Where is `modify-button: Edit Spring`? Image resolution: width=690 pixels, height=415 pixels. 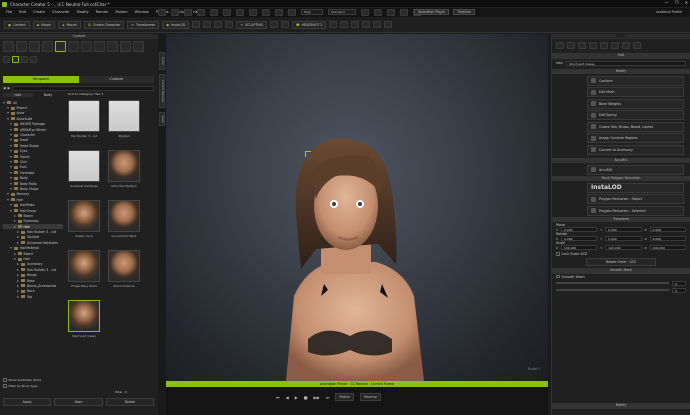
modify-button: Edit Spring is located at coordinates (635, 115).